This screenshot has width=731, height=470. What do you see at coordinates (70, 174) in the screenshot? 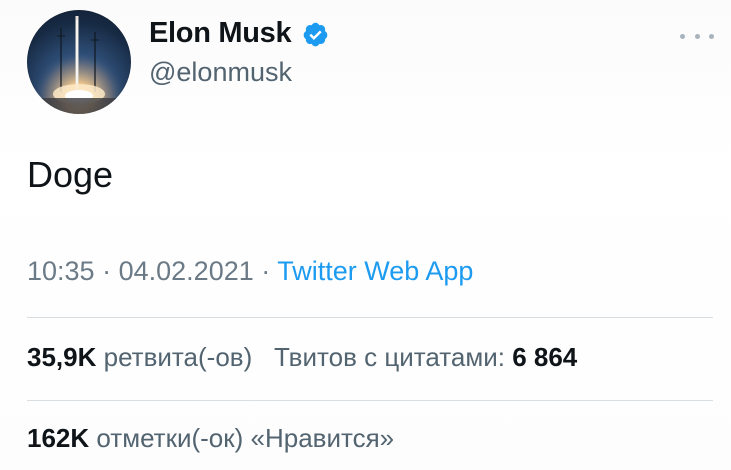
I see `tweet-text: Doge` at bounding box center [70, 174].